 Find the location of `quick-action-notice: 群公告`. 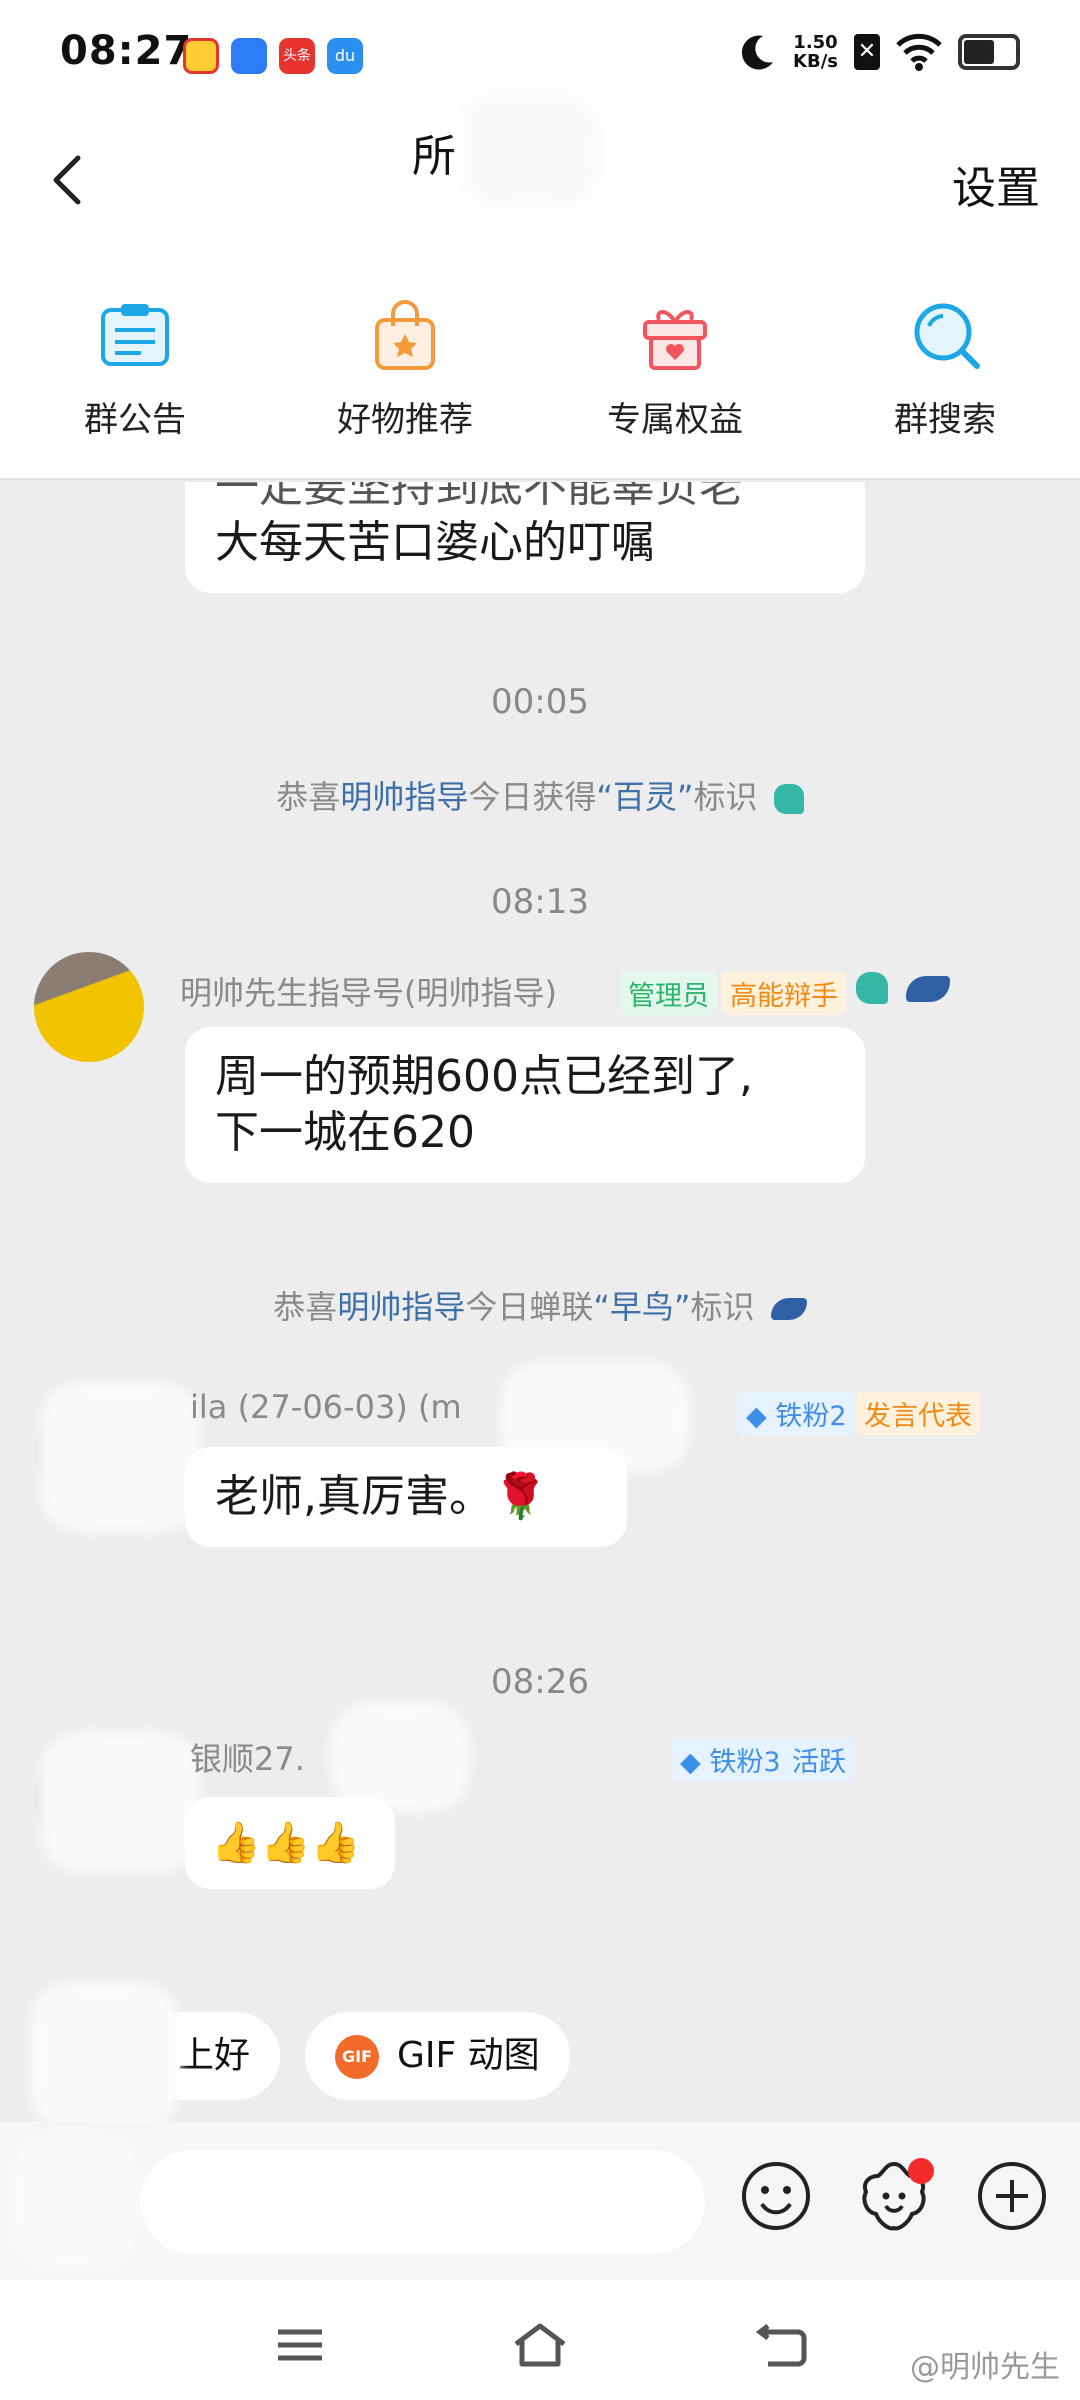

quick-action-notice: 群公告 is located at coordinates (135, 364).